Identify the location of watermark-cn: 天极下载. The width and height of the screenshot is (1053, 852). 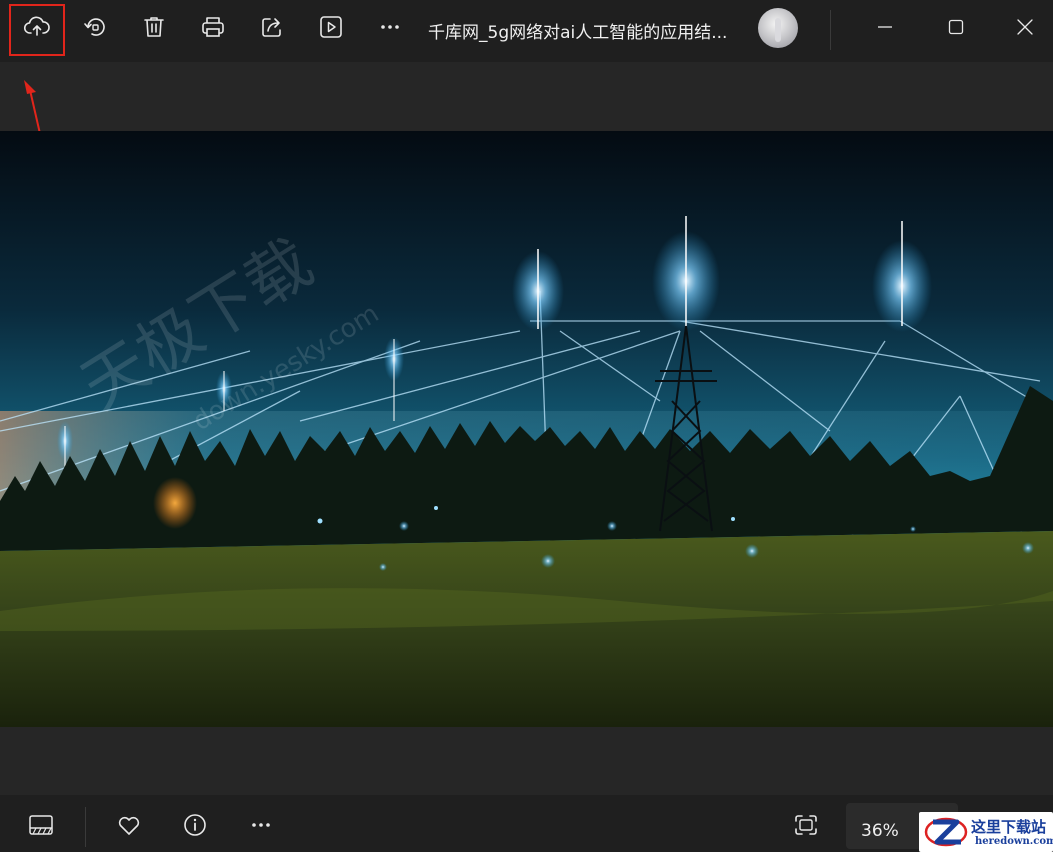
(197, 325).